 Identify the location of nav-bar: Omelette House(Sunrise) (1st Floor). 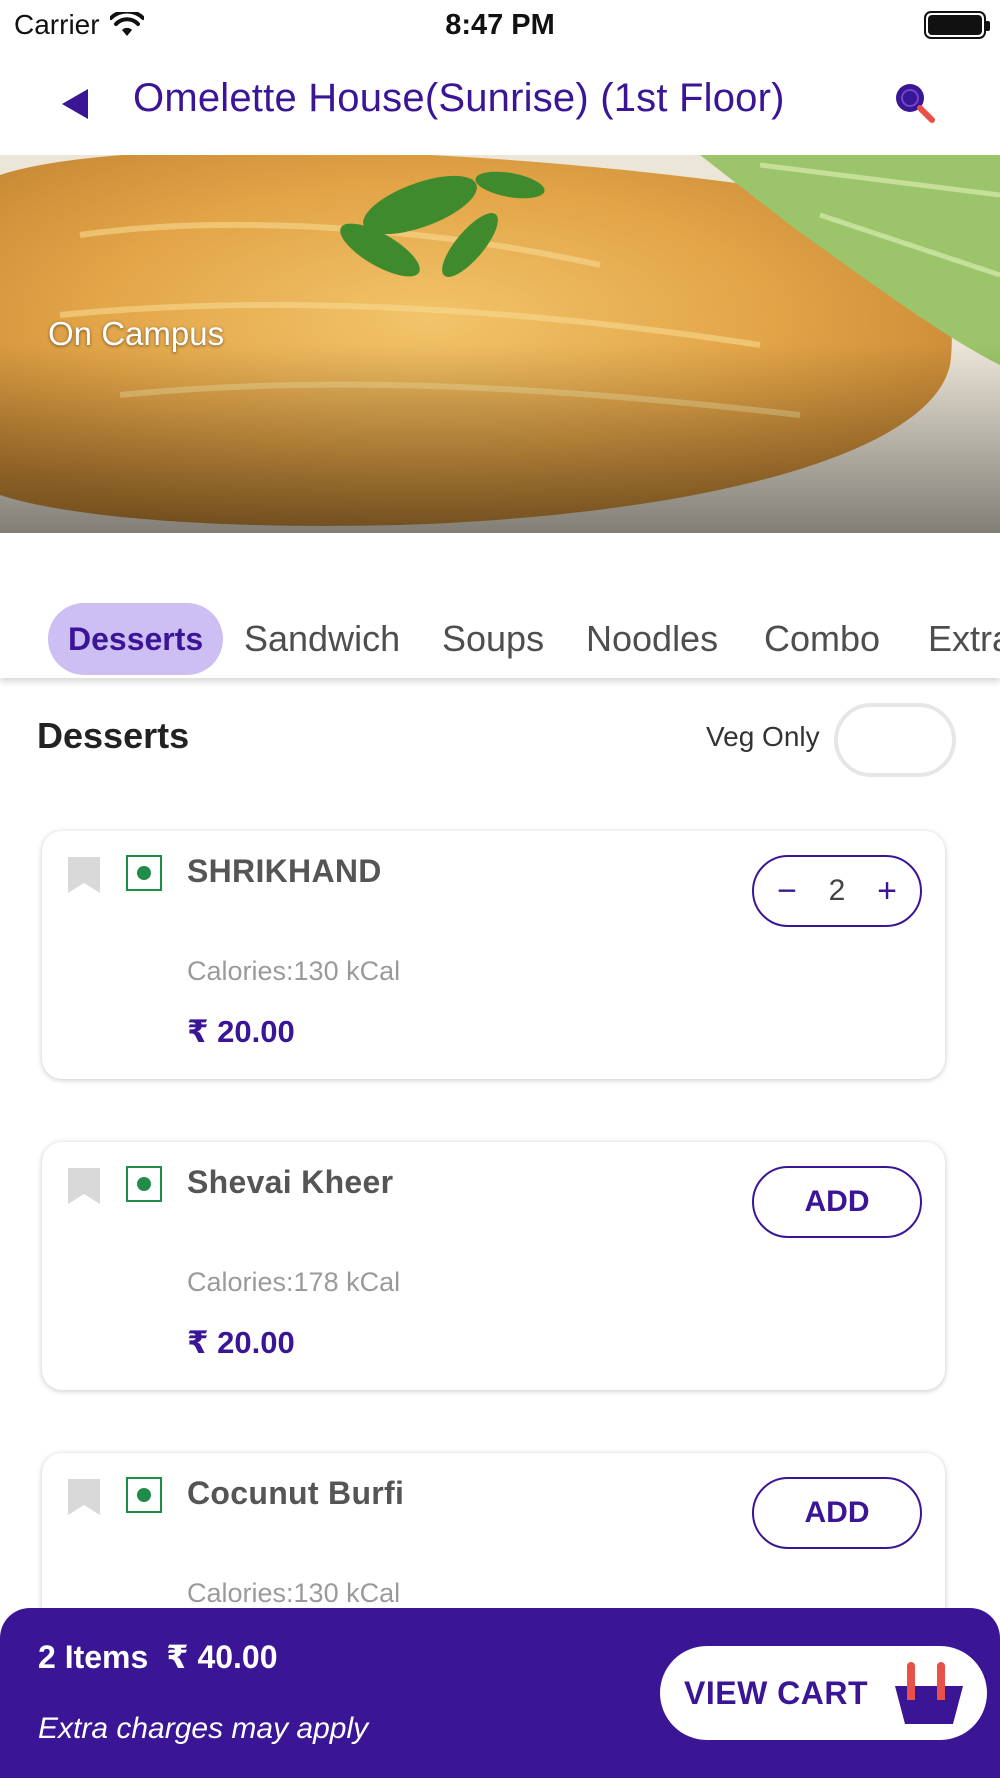
(500, 102).